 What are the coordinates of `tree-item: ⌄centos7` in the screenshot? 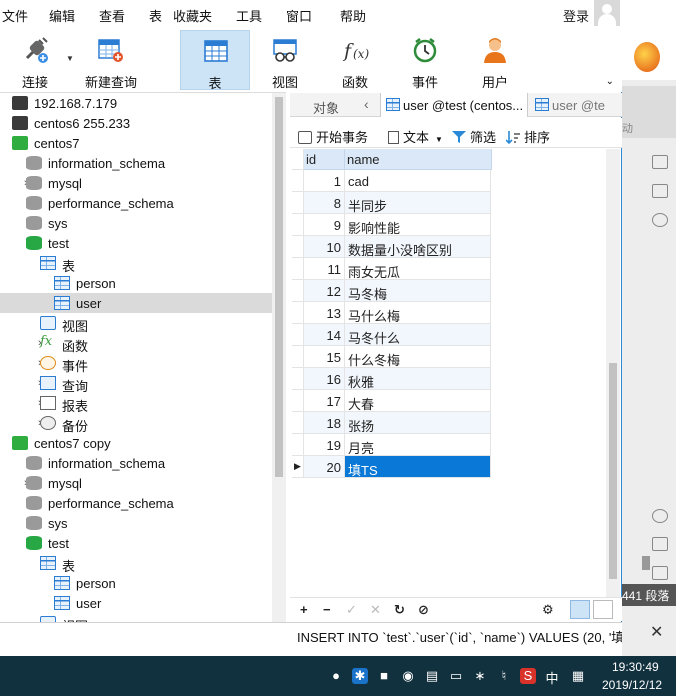 It's located at (136, 143).